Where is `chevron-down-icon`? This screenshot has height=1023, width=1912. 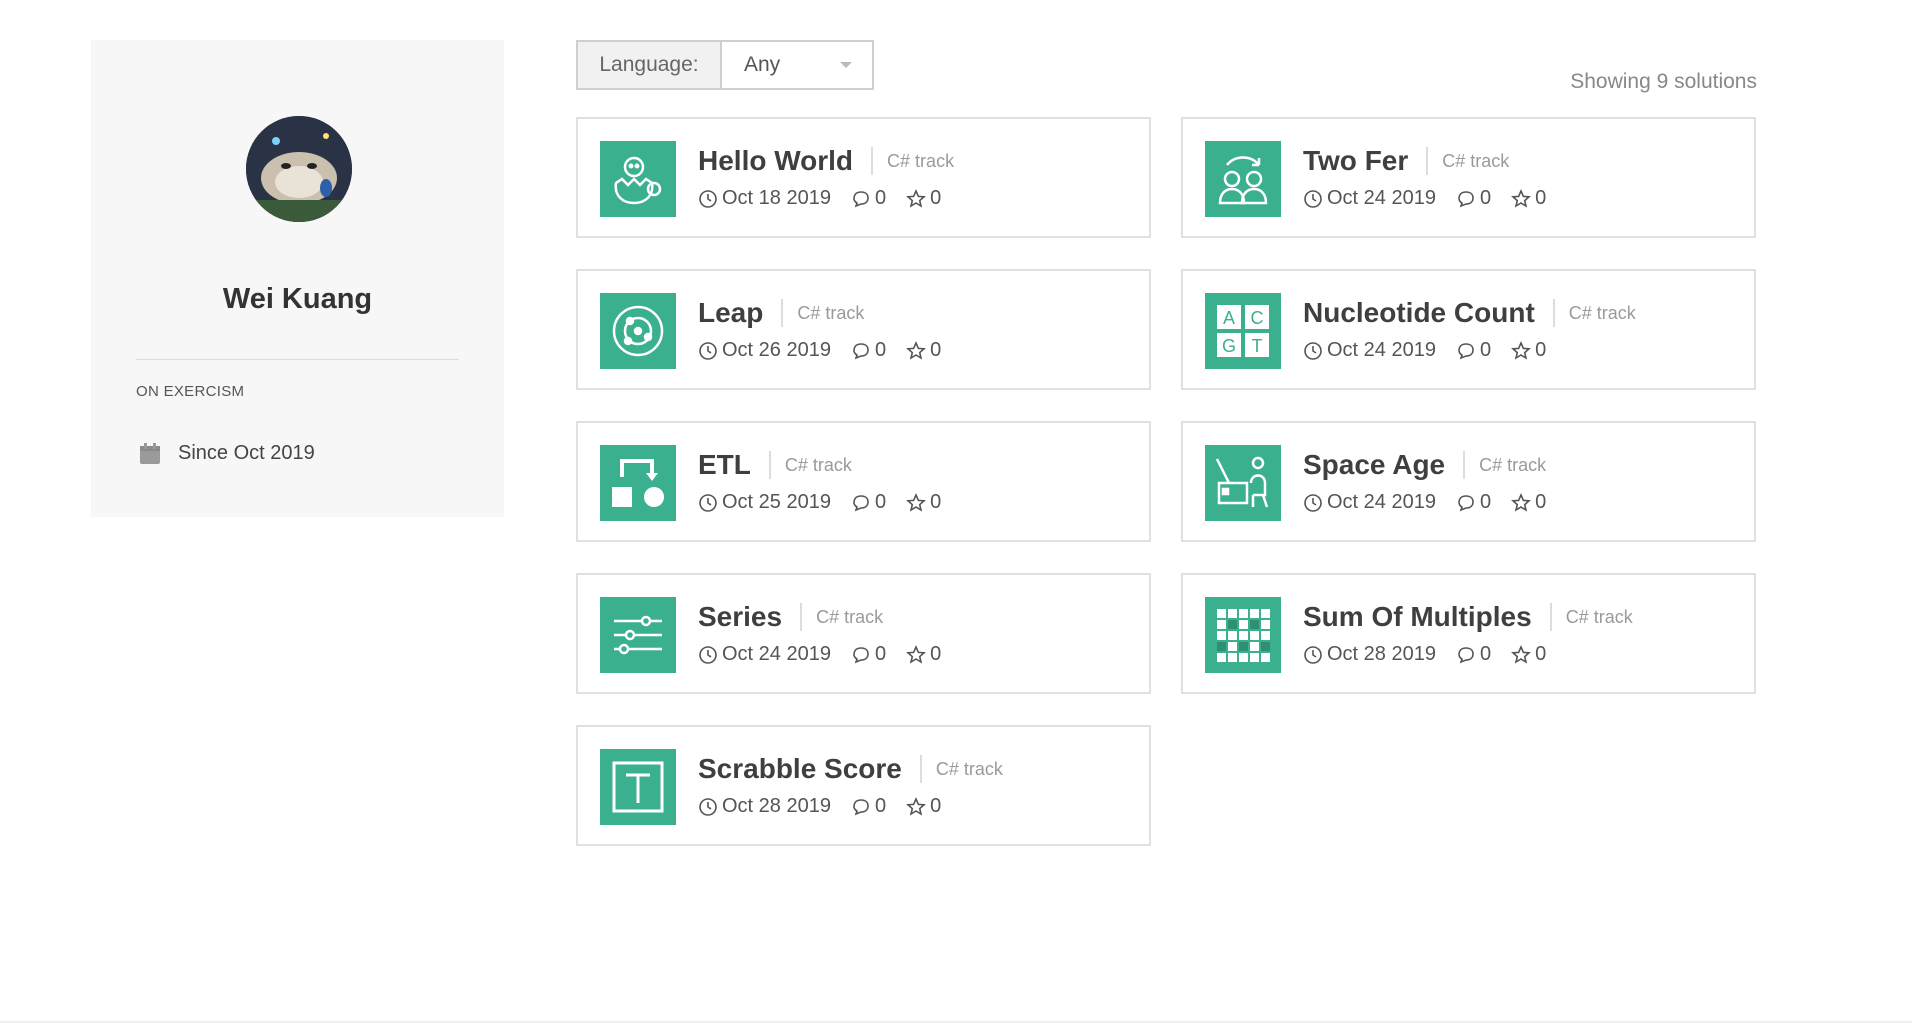 chevron-down-icon is located at coordinates (846, 65).